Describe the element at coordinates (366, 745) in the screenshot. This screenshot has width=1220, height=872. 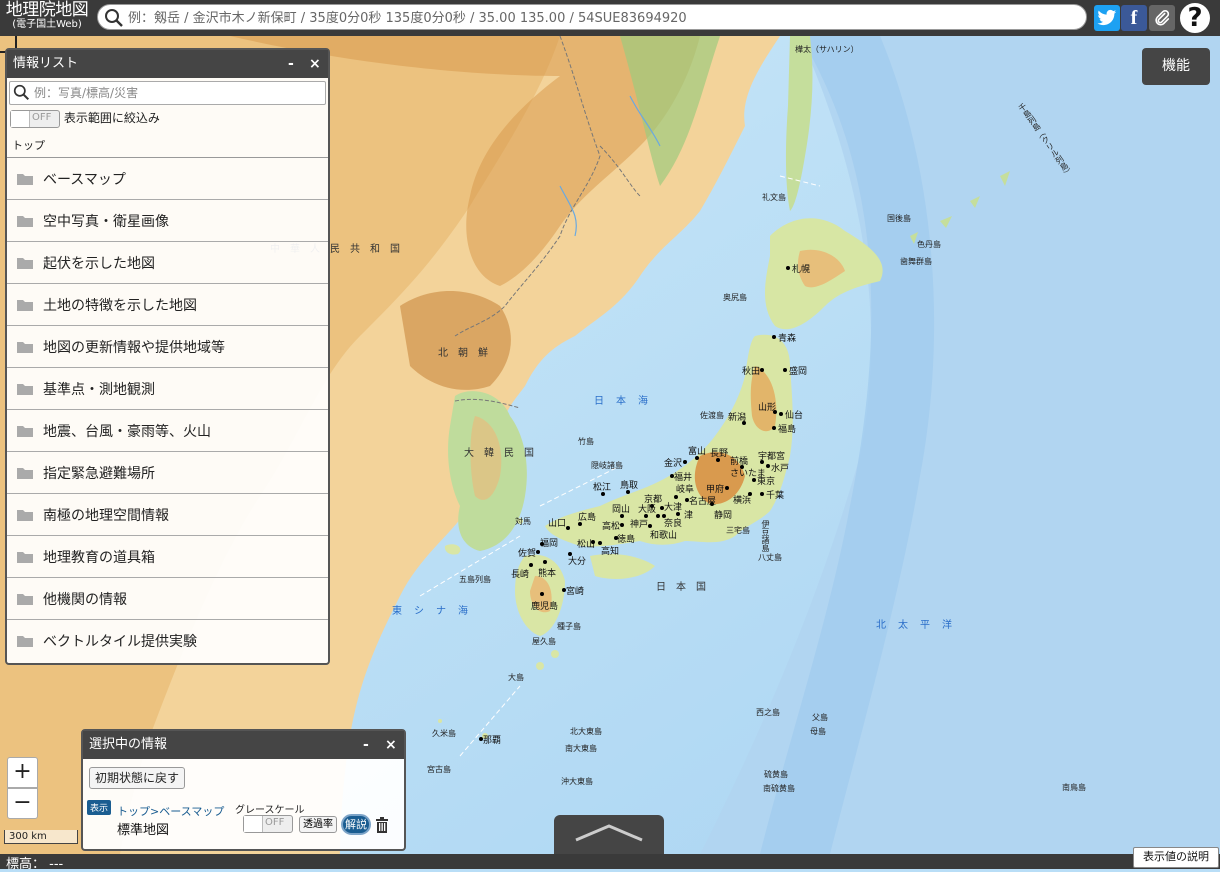
I see `selected-panel-minimize-button: -` at that location.